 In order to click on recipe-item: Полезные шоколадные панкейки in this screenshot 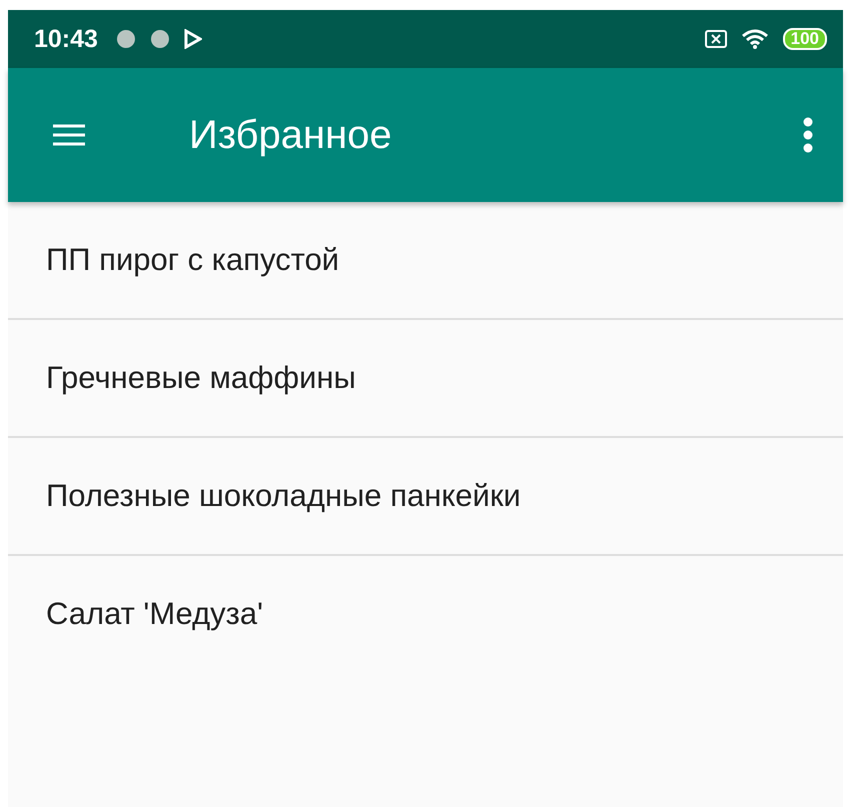, I will do `click(283, 496)`.